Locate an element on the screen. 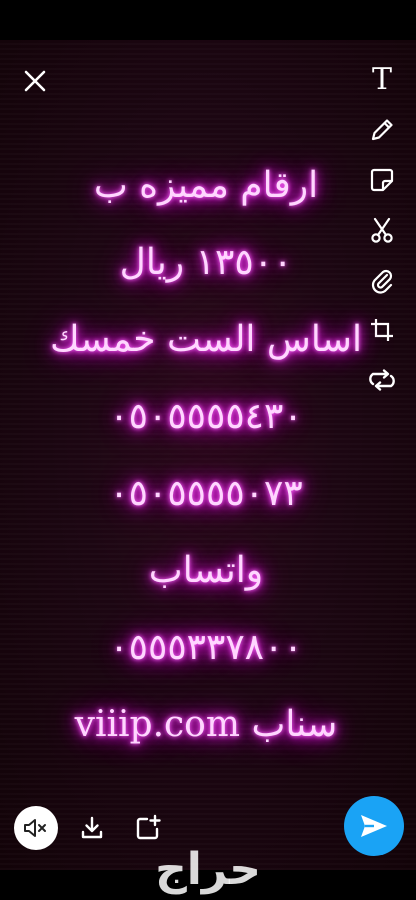  caption-line: ٠٥٠٥٥٥٥٤٣٠ is located at coordinates (206, 416).